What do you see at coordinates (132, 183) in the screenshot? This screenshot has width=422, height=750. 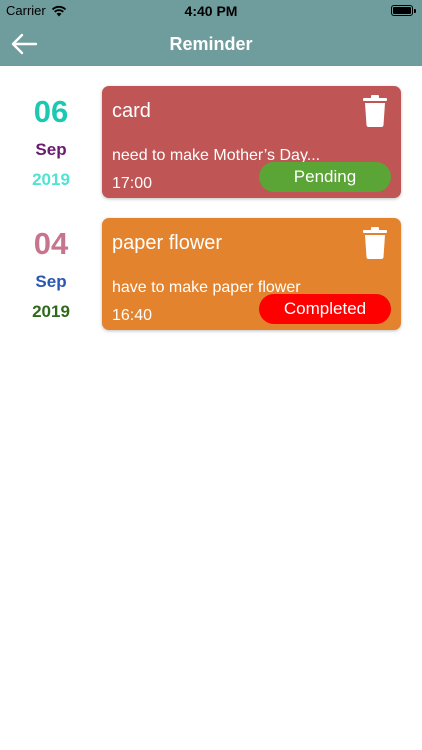 I see `reminder-time: 17:00` at bounding box center [132, 183].